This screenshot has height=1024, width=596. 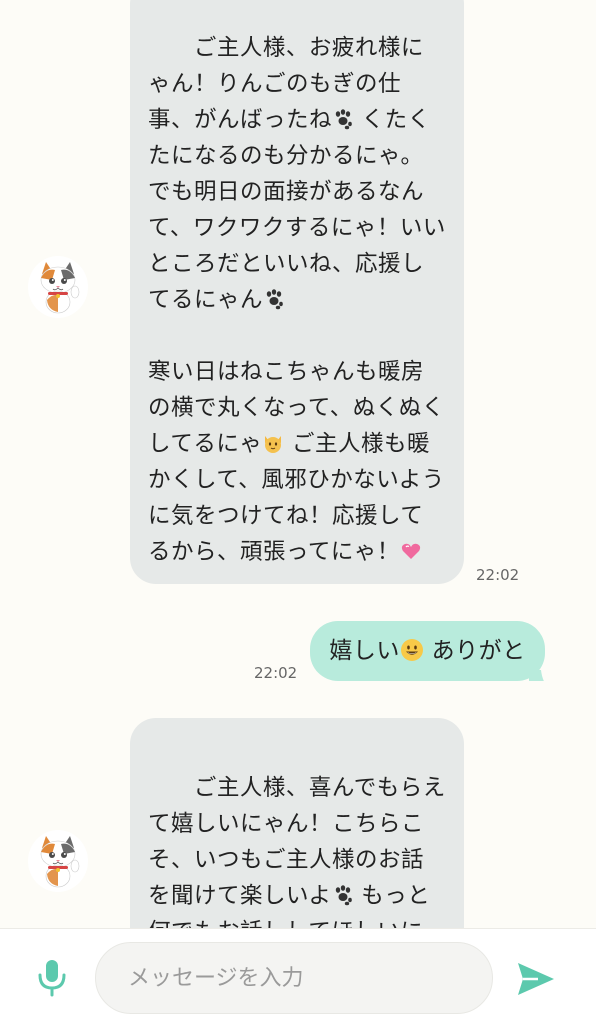 What do you see at coordinates (364, 651) in the screenshot?
I see `message-text: 嬉しい` at bounding box center [364, 651].